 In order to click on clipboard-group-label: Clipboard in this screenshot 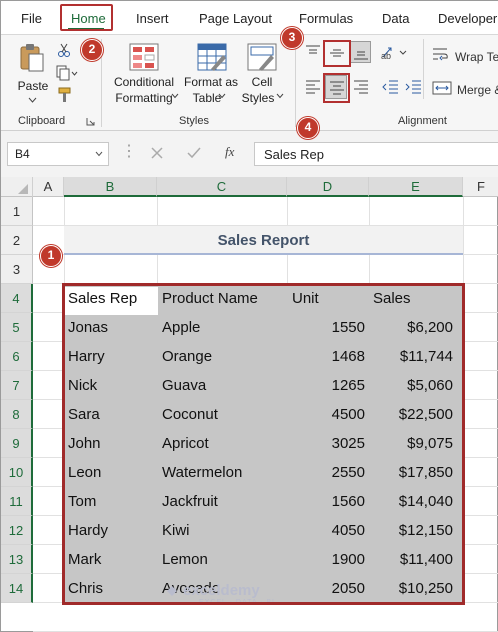, I will do `click(42, 121)`.